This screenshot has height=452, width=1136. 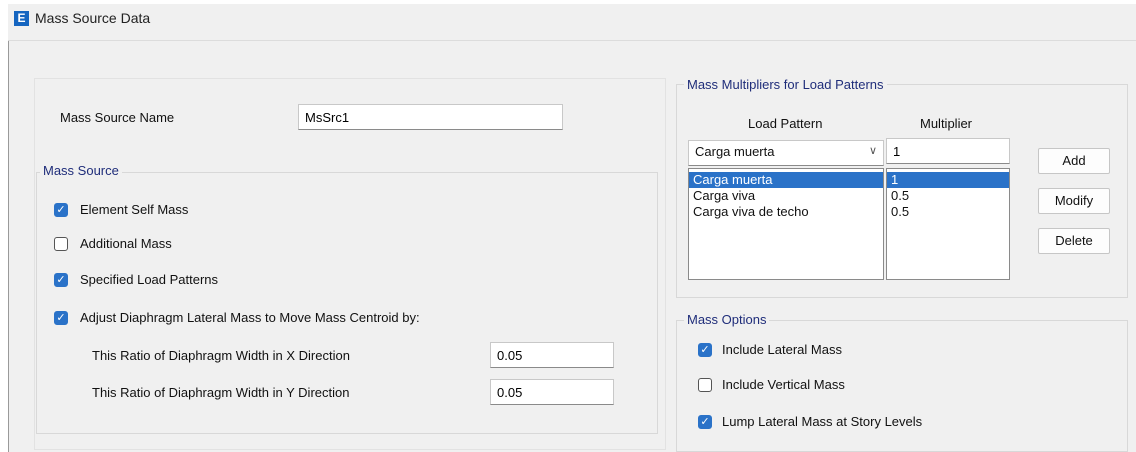 I want to click on load-pattern-column-header: Load Pattern, so click(x=785, y=123).